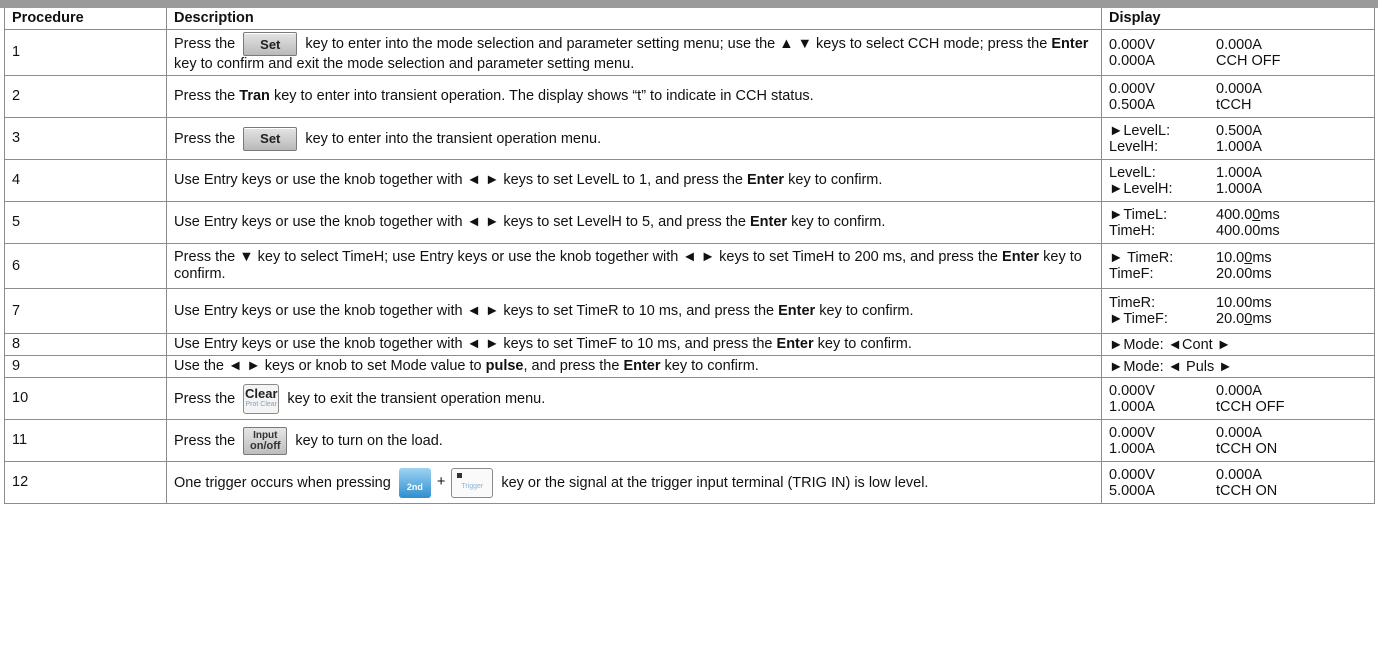 The height and width of the screenshot is (663, 1378). Describe the element at coordinates (1248, 60) in the screenshot. I see `display-text: CCH OFF` at that location.